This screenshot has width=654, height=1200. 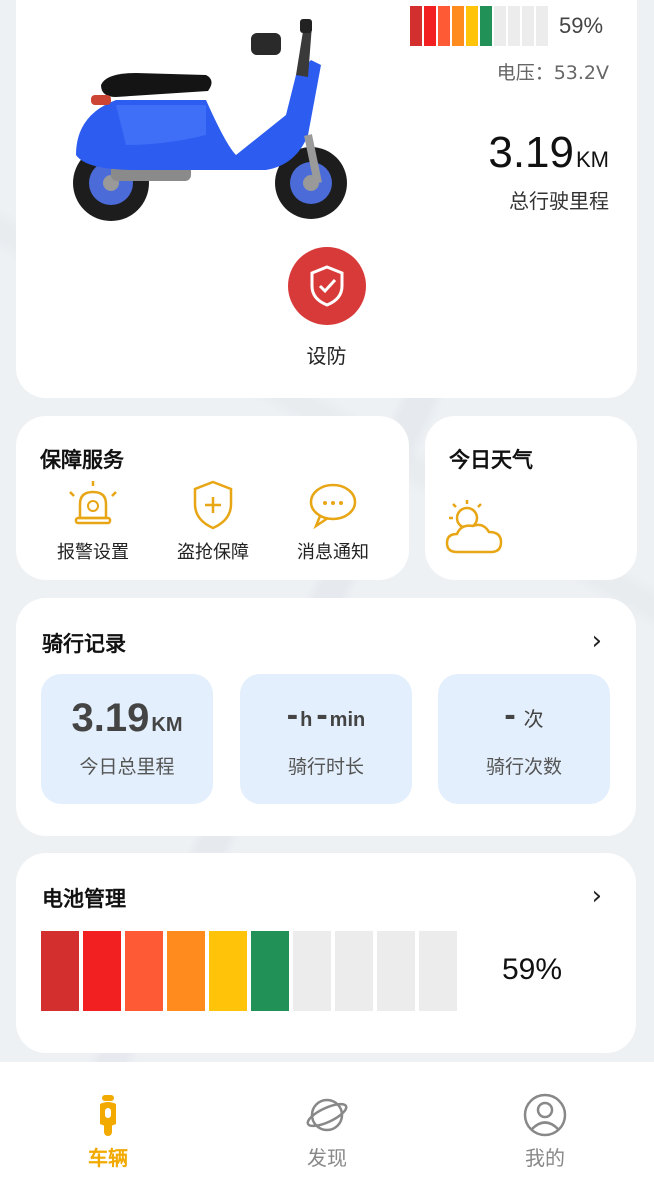 What do you see at coordinates (108, 1158) in the screenshot?
I see `nav-vehicle-label: 车辆` at bounding box center [108, 1158].